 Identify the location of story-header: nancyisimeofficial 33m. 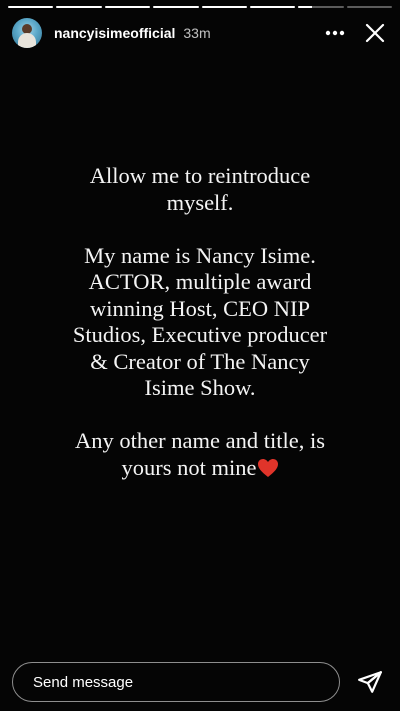
(201, 33).